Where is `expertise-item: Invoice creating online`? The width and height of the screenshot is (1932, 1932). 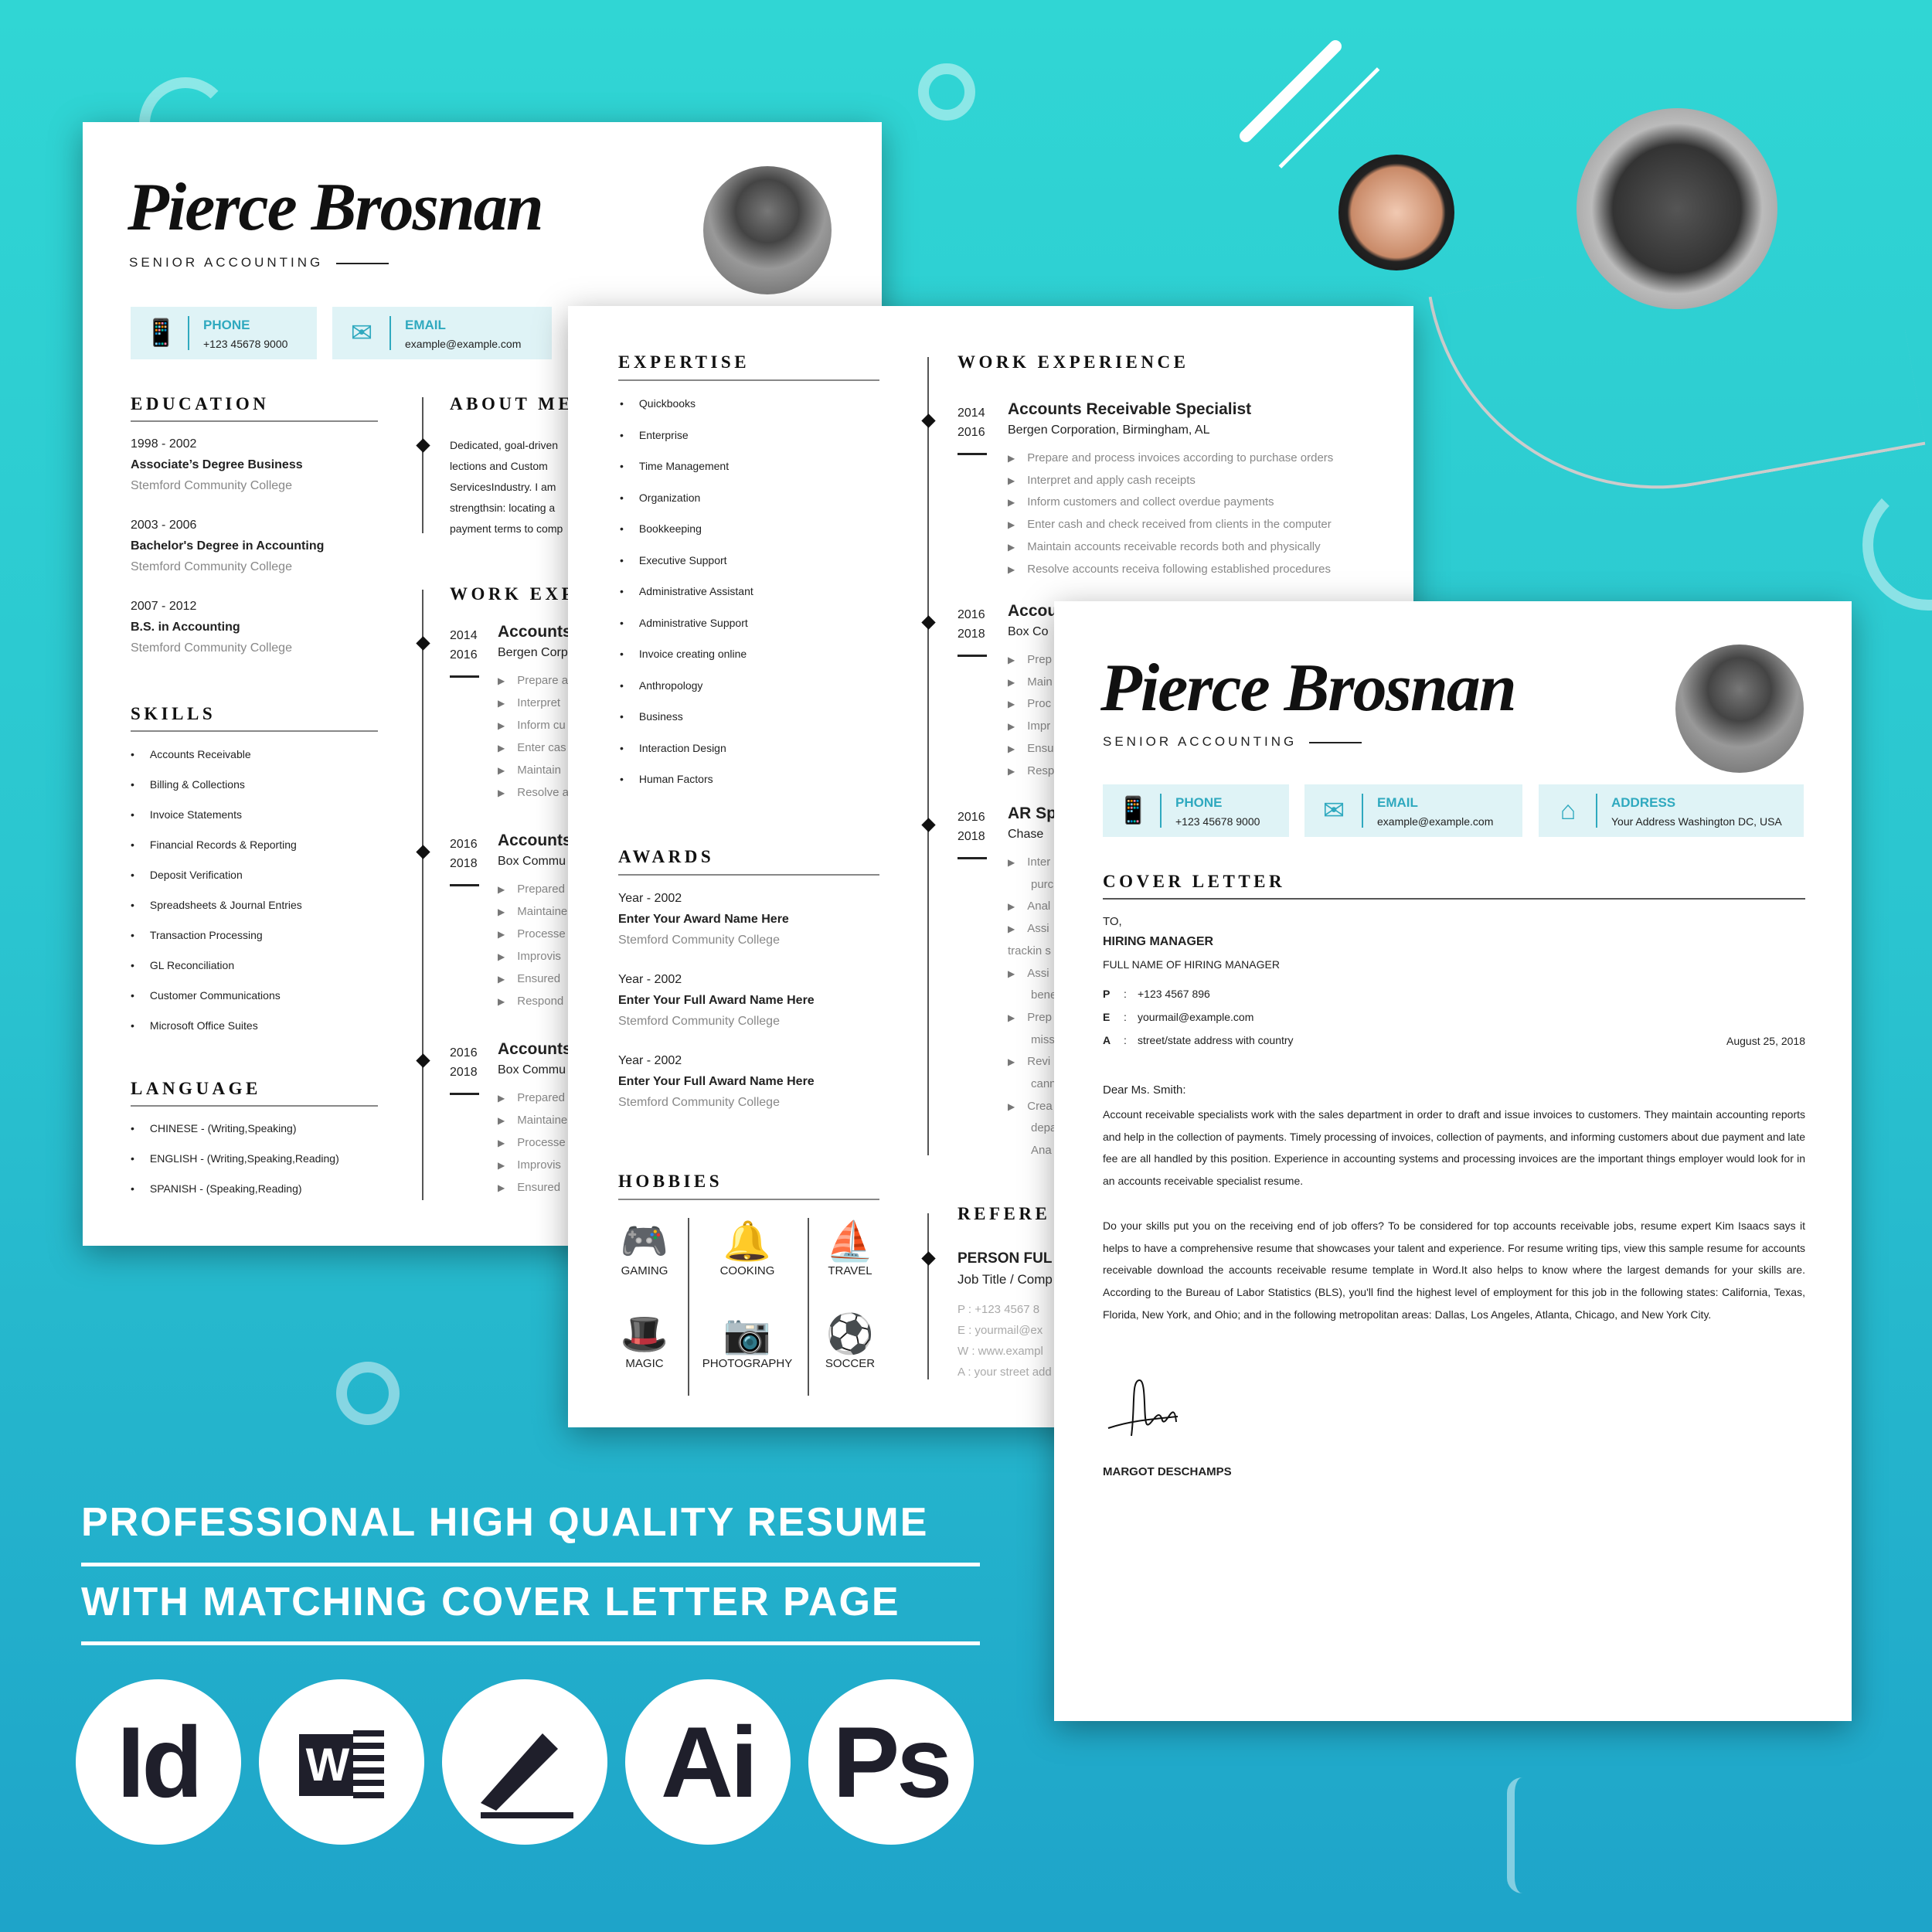
expertise-item: Invoice creating online is located at coordinates (684, 654).